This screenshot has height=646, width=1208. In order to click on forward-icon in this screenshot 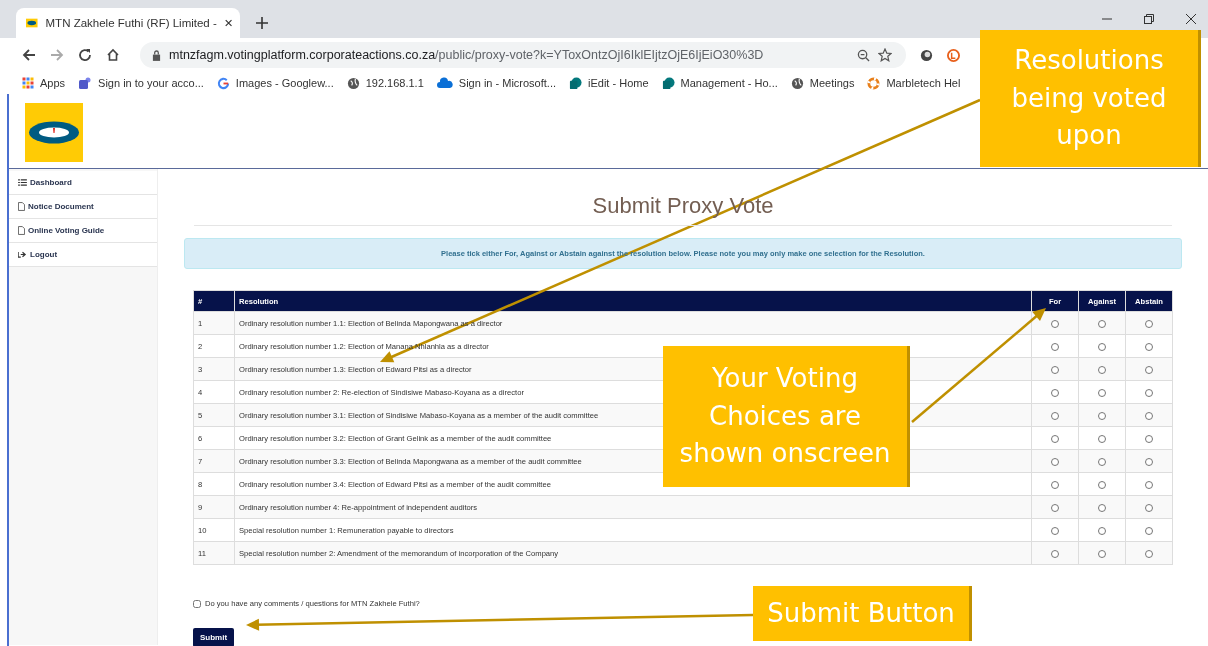, I will do `click(57, 55)`.